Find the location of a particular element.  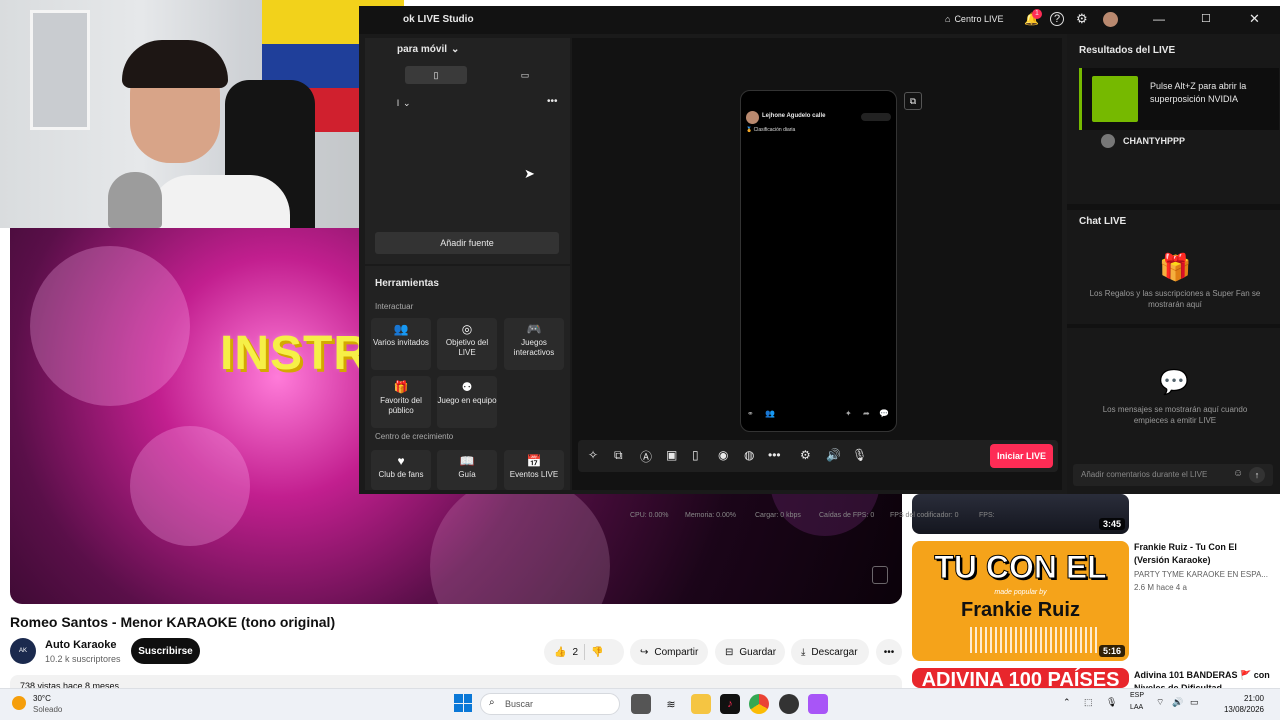

portrait-tab: ▯ is located at coordinates (436, 75).